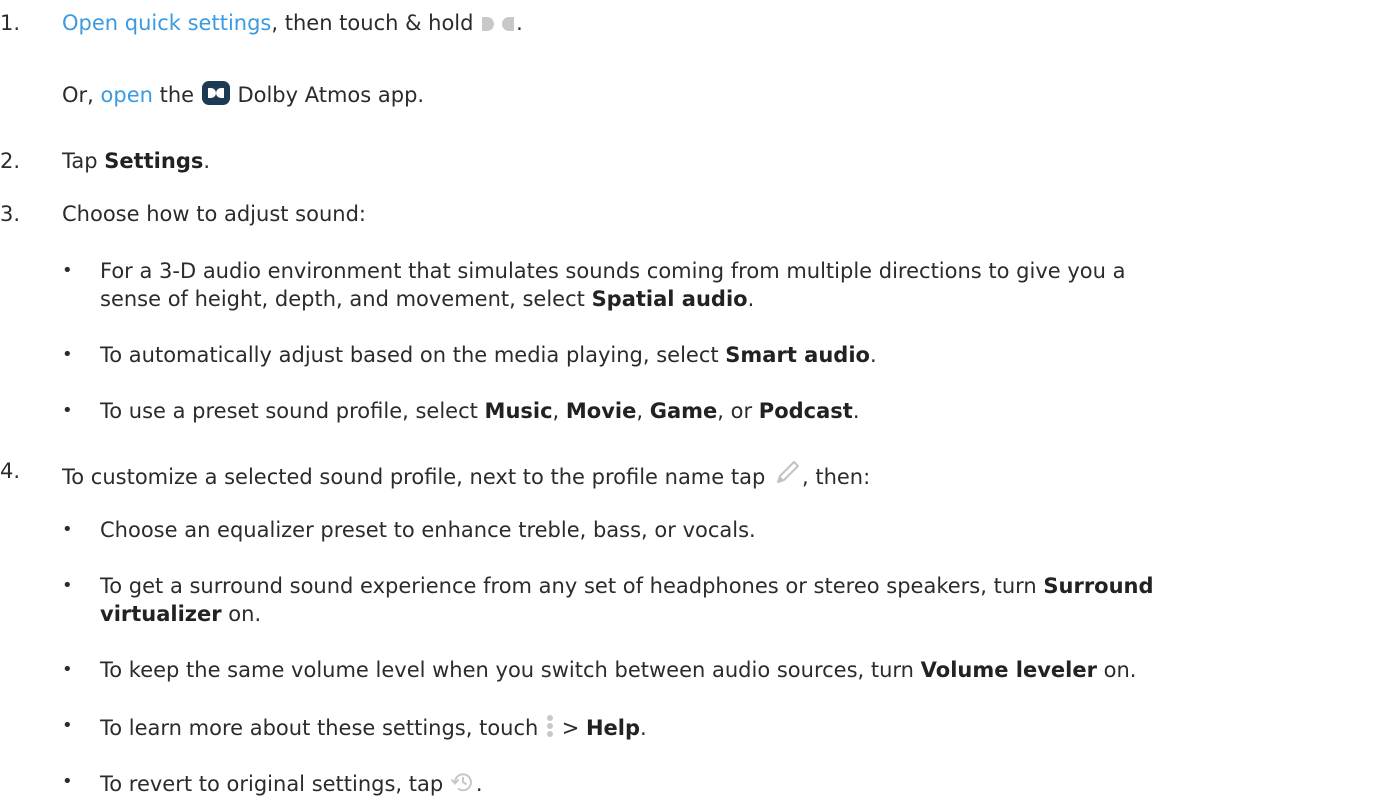 This screenshot has height=810, width=1381. Describe the element at coordinates (292, 25) in the screenshot. I see `step-1-text: Open quick settings, then touch & hold .` at that location.